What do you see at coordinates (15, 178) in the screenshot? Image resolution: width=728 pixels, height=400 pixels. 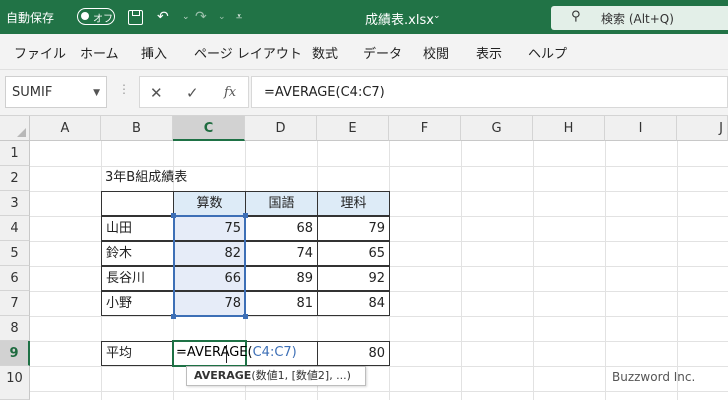 I see `row-header: 2` at bounding box center [15, 178].